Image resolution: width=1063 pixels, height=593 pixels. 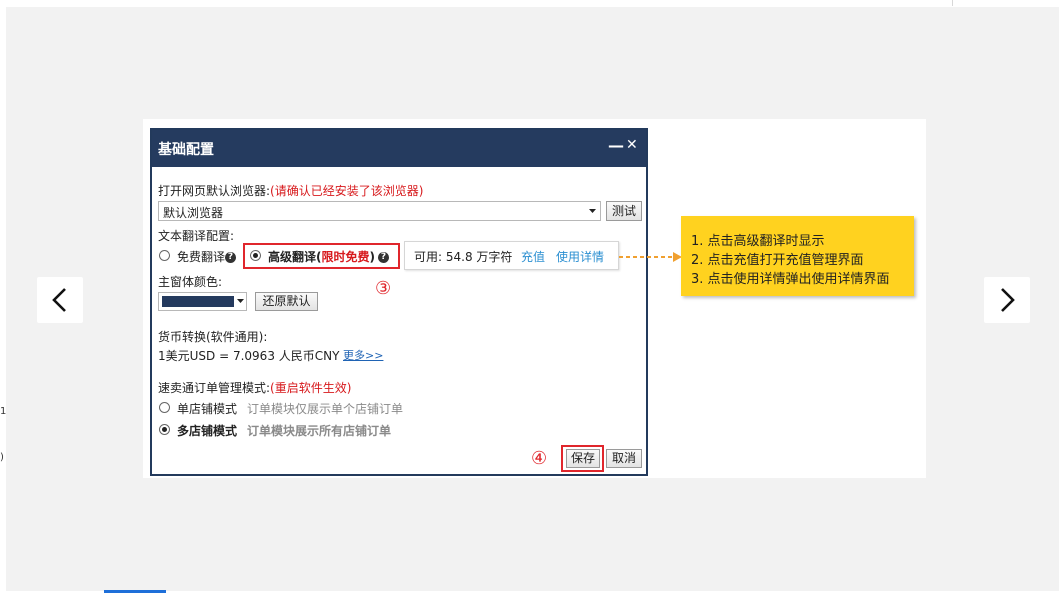 I want to click on browser-select: 默认浏览器, so click(x=379, y=211).